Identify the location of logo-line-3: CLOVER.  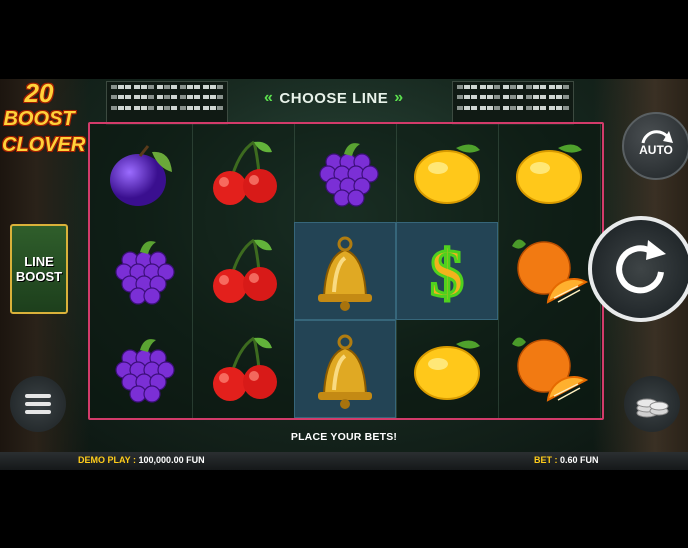
(44, 145).